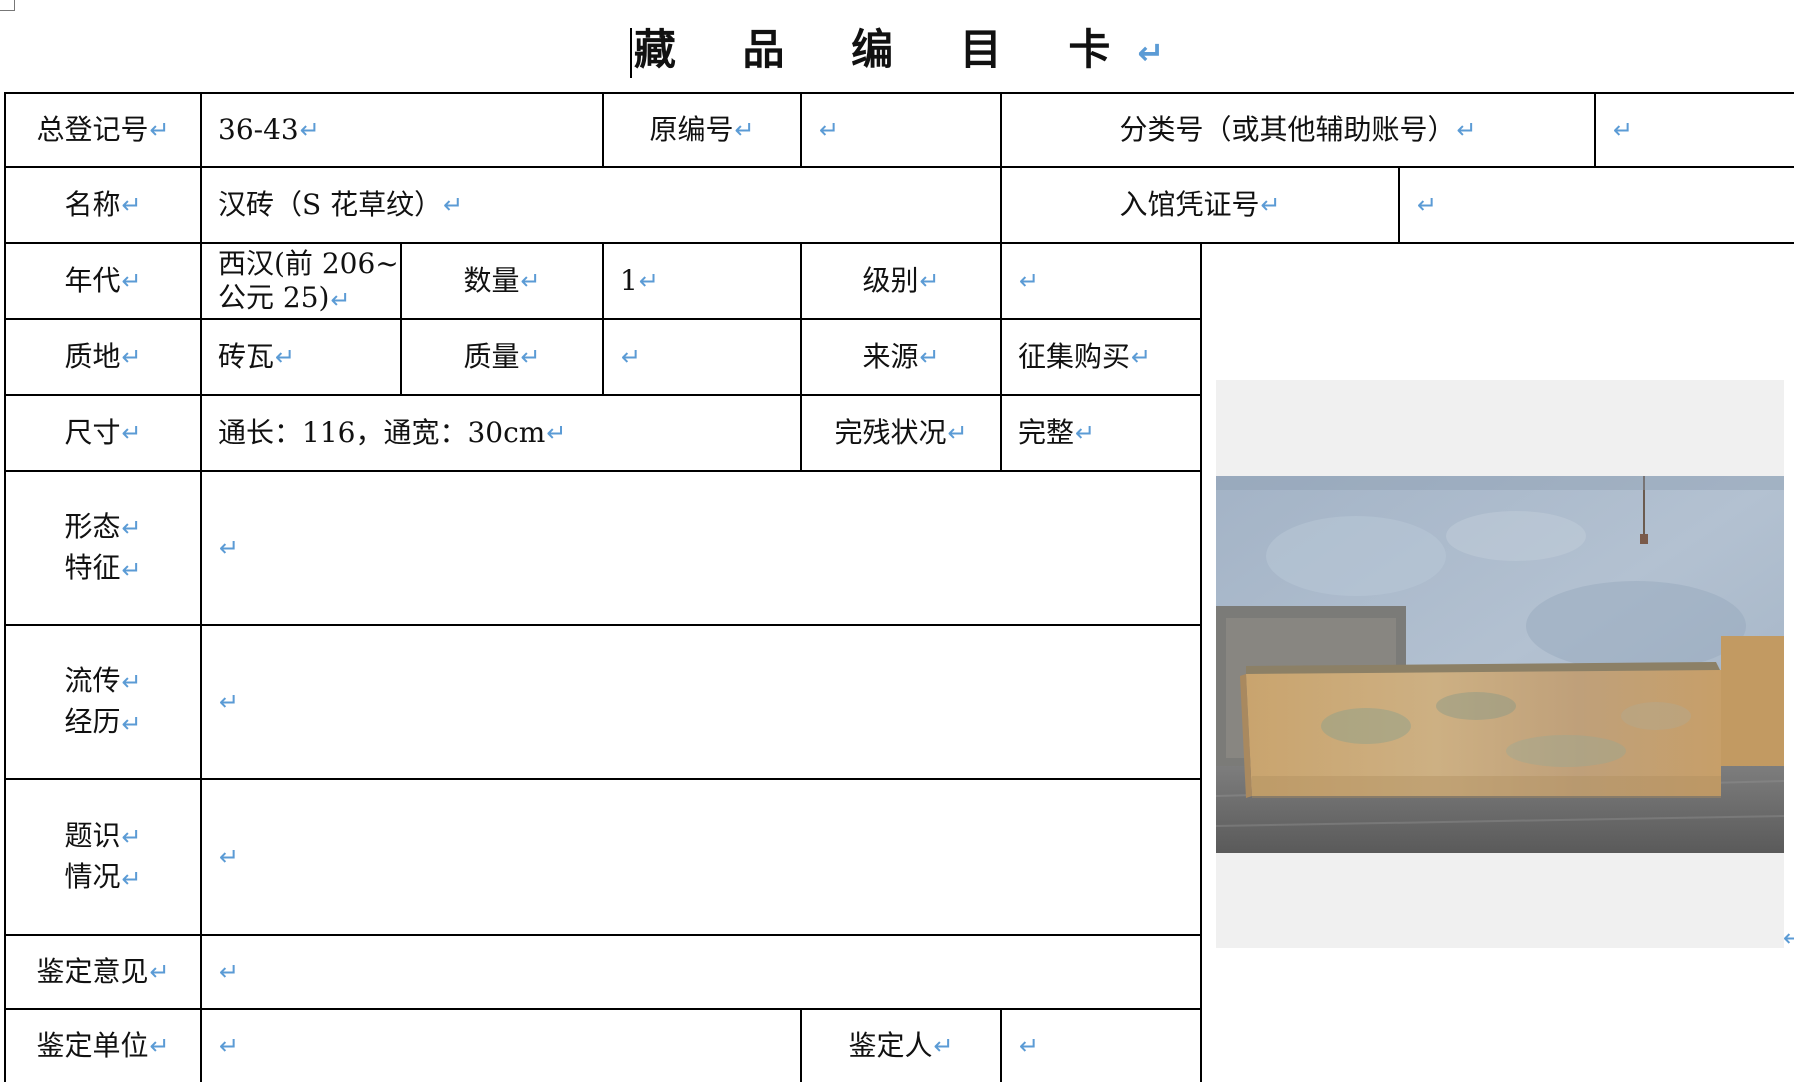  I want to click on form-label-stack: 形态↵ 特征↵, so click(102, 548).